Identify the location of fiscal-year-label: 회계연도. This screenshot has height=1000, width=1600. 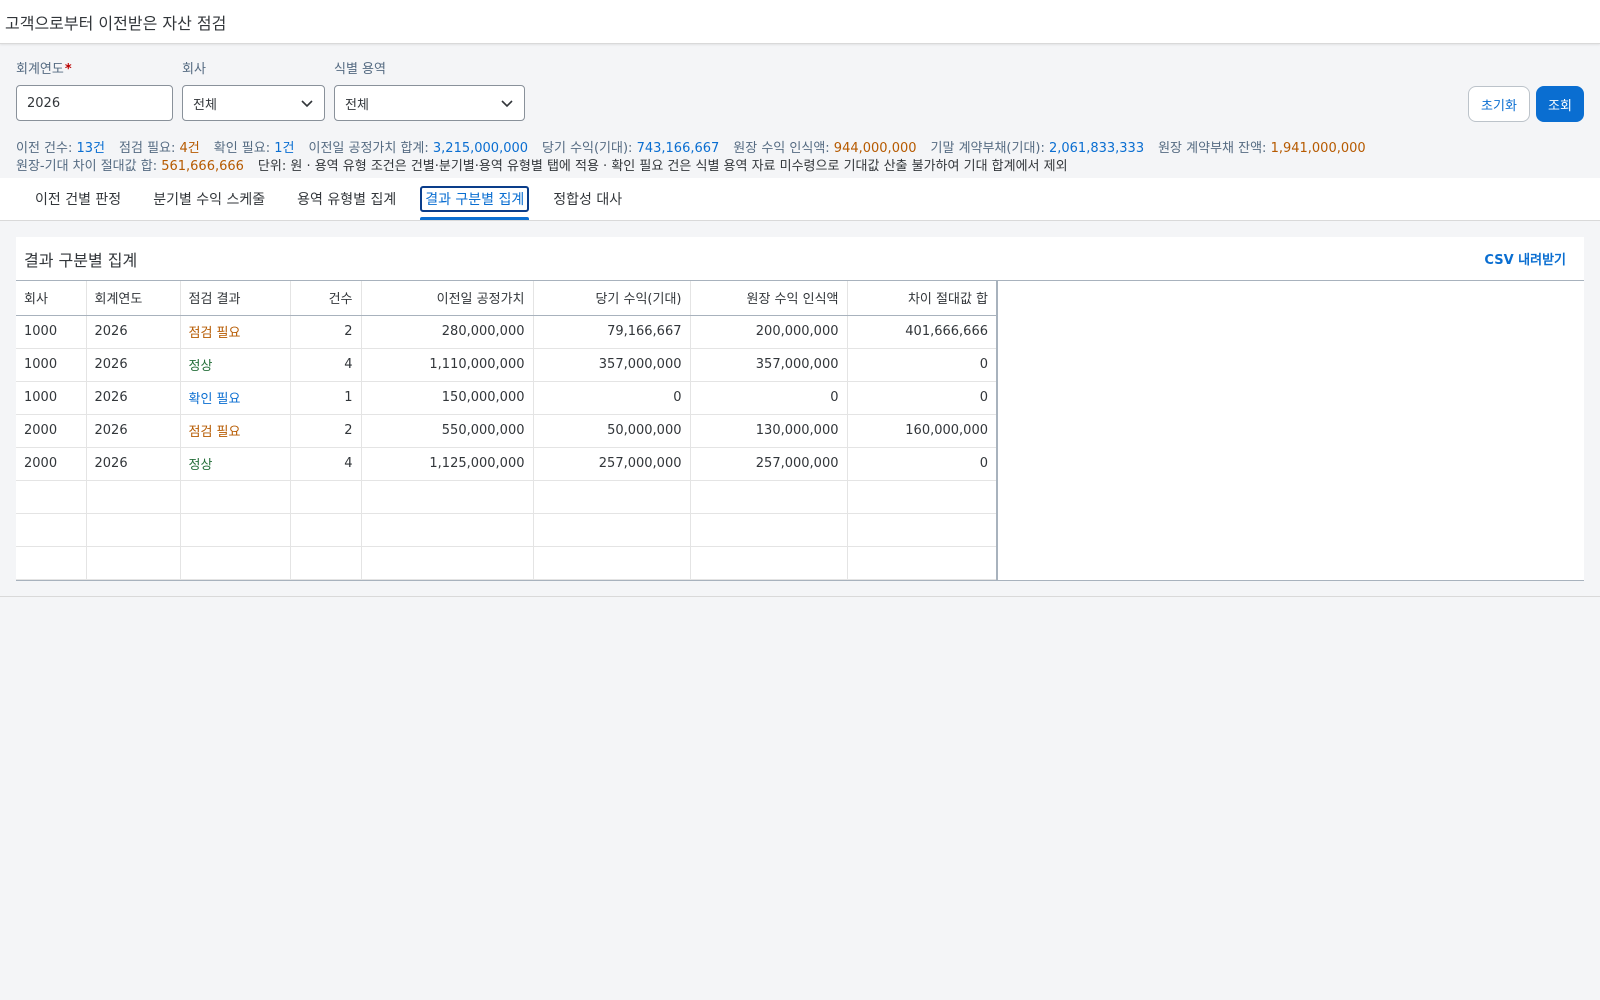
(40, 69).